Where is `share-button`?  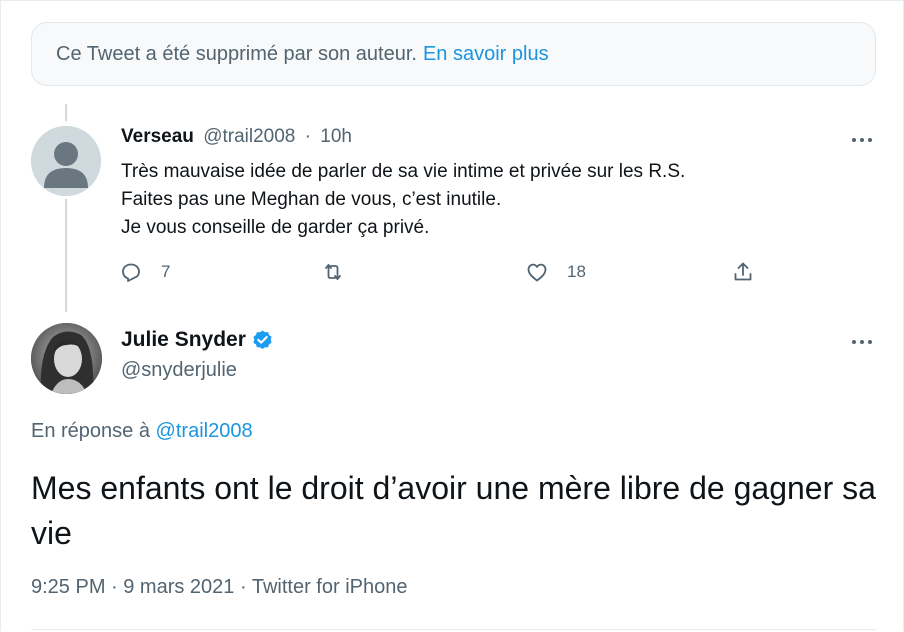
share-button is located at coordinates (743, 272).